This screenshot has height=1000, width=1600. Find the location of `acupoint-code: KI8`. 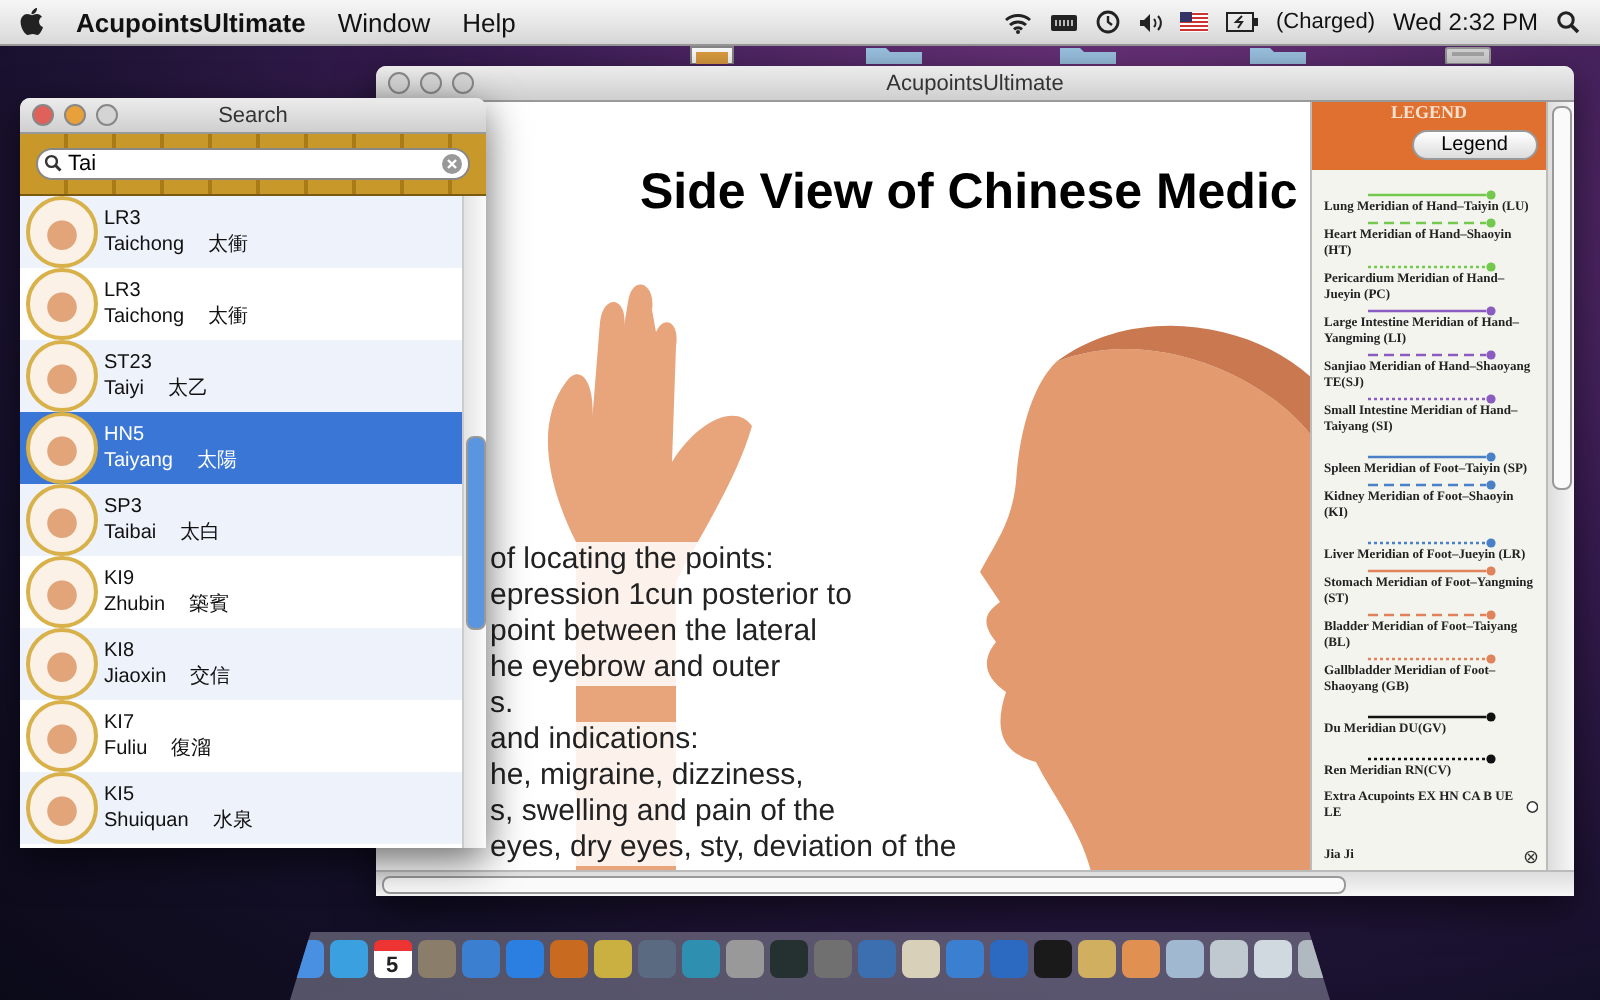

acupoint-code: KI8 is located at coordinates (120, 651).